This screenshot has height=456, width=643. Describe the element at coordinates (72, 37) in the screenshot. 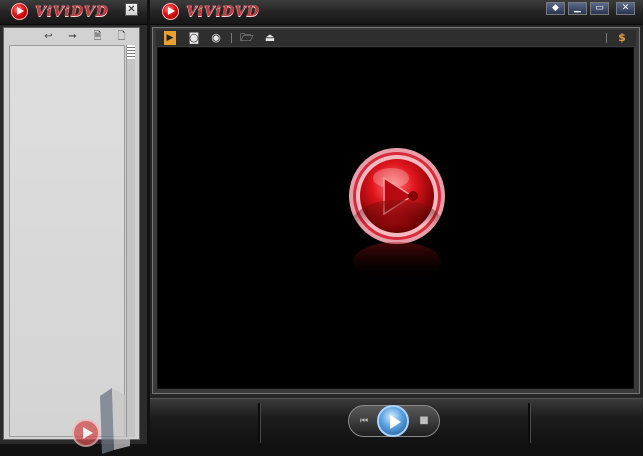

I see `arrow-right-icon: ➞` at that location.